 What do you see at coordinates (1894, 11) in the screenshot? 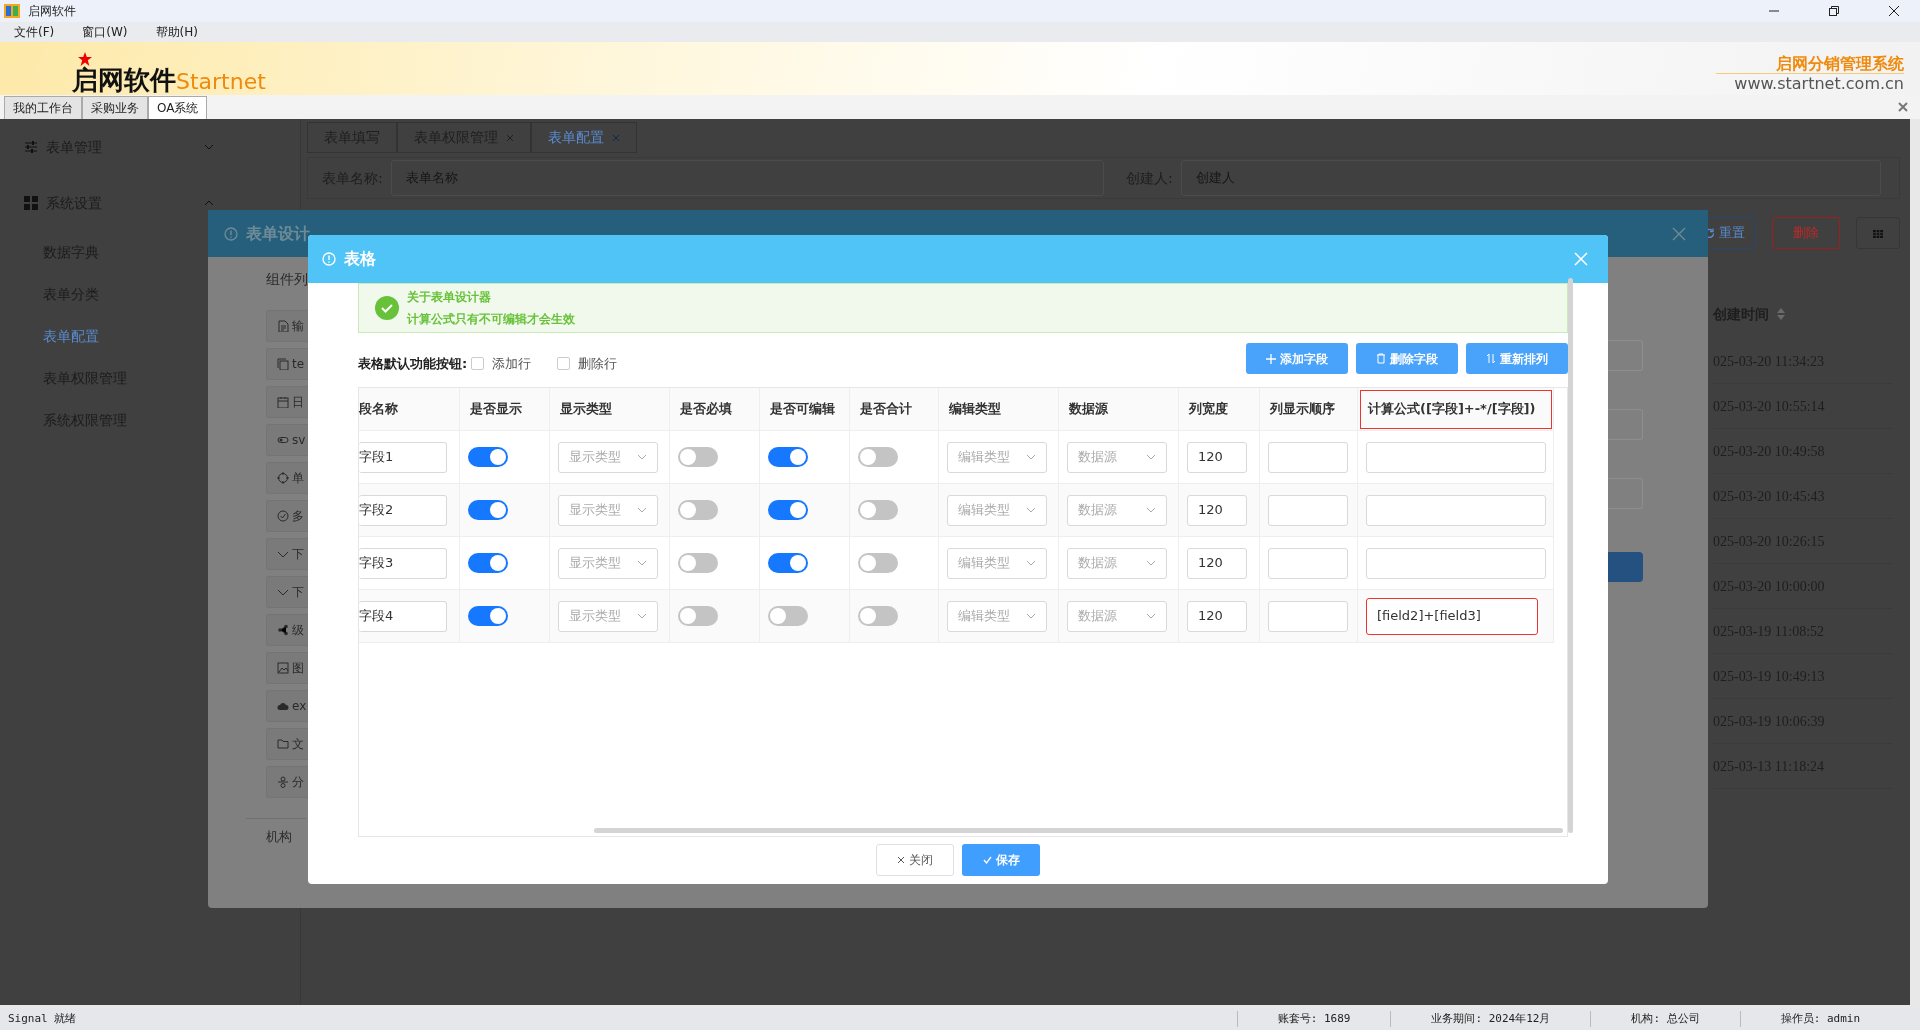
I see `close-icon` at bounding box center [1894, 11].